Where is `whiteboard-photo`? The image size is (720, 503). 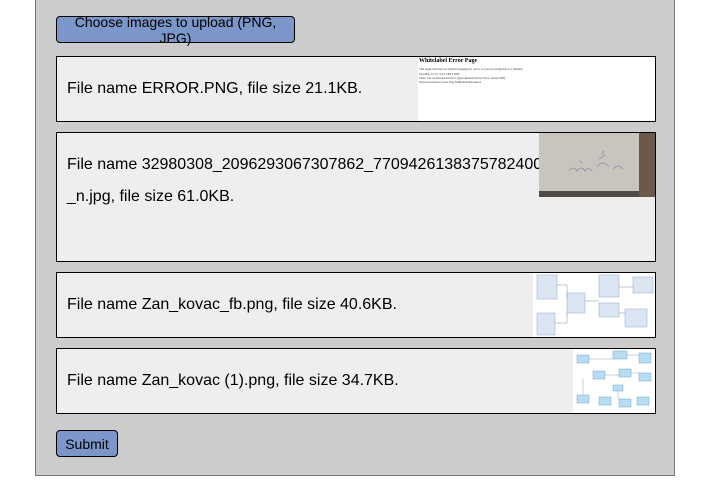 whiteboard-photo is located at coordinates (597, 165).